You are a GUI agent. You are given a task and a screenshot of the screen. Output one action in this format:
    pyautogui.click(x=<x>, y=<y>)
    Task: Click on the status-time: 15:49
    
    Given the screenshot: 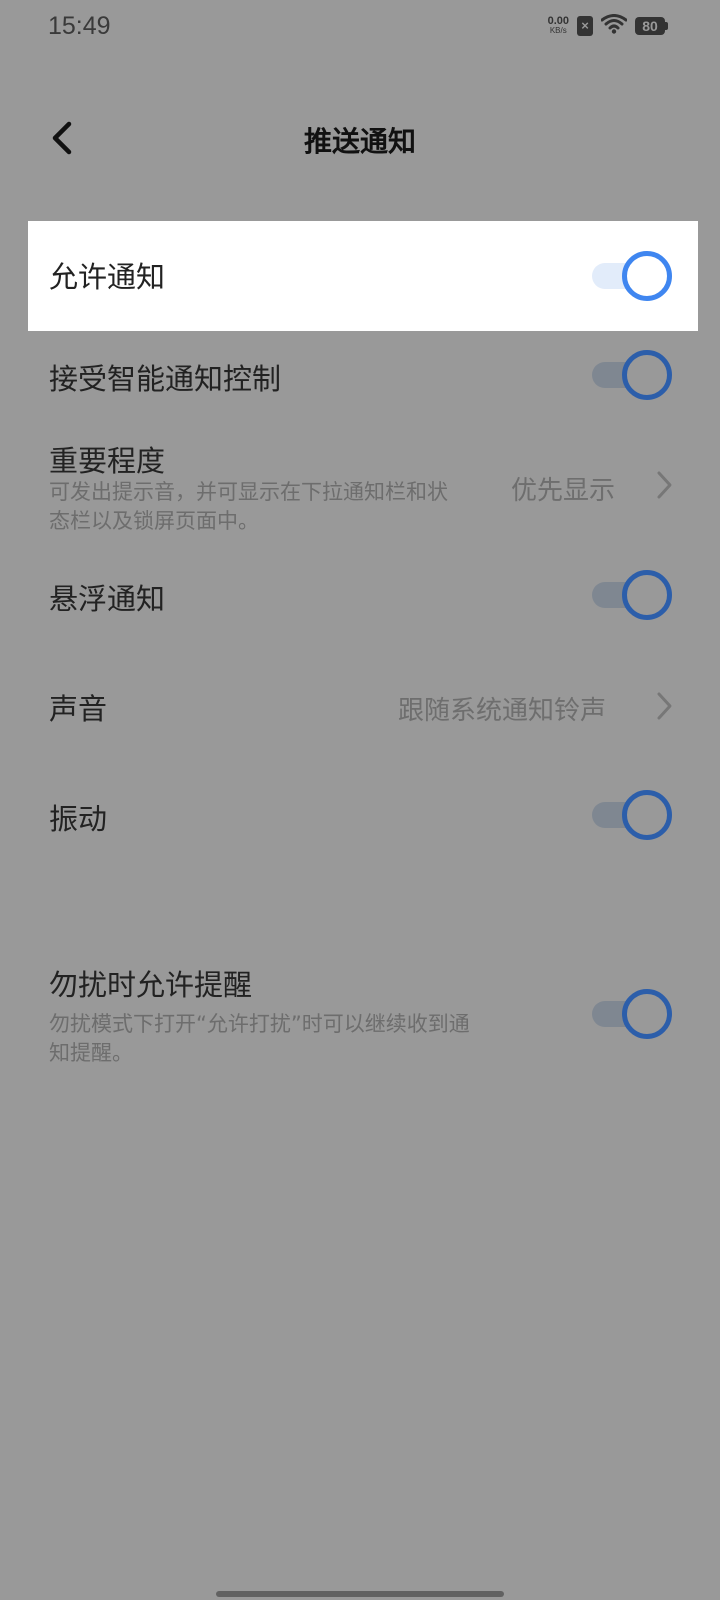 What is the action you would take?
    pyautogui.click(x=79, y=26)
    